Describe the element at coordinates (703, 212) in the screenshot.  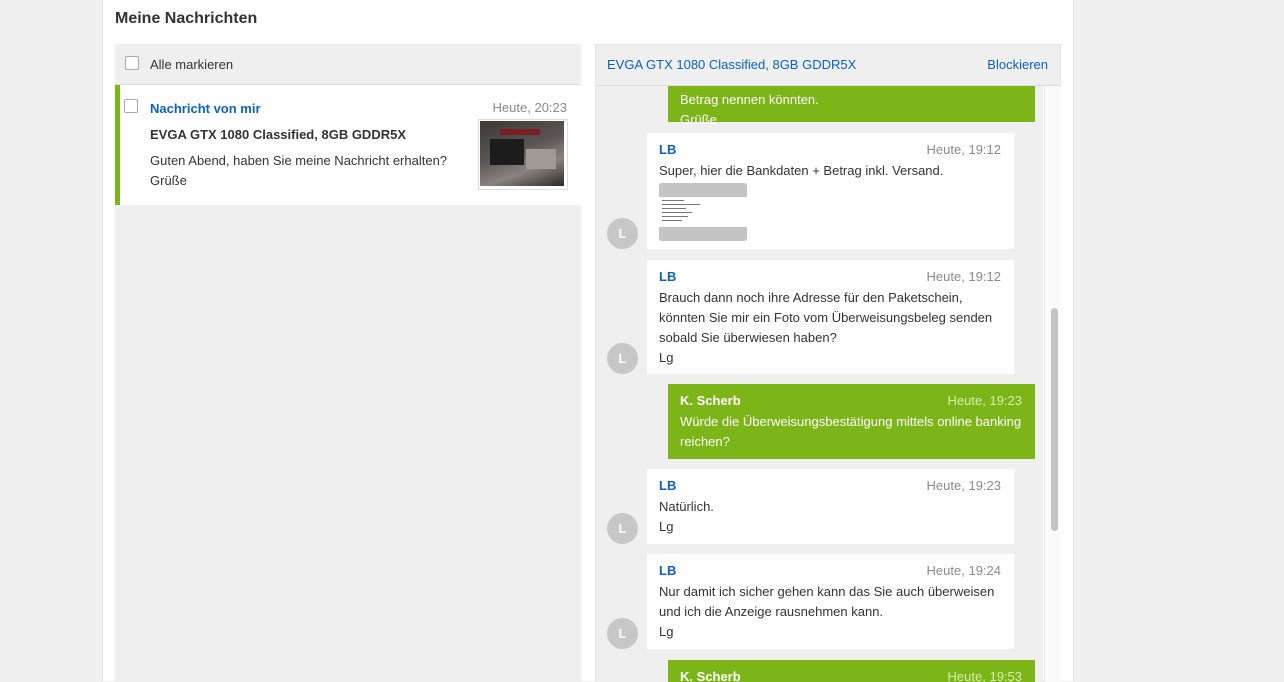
I see `bank-details-attachment` at that location.